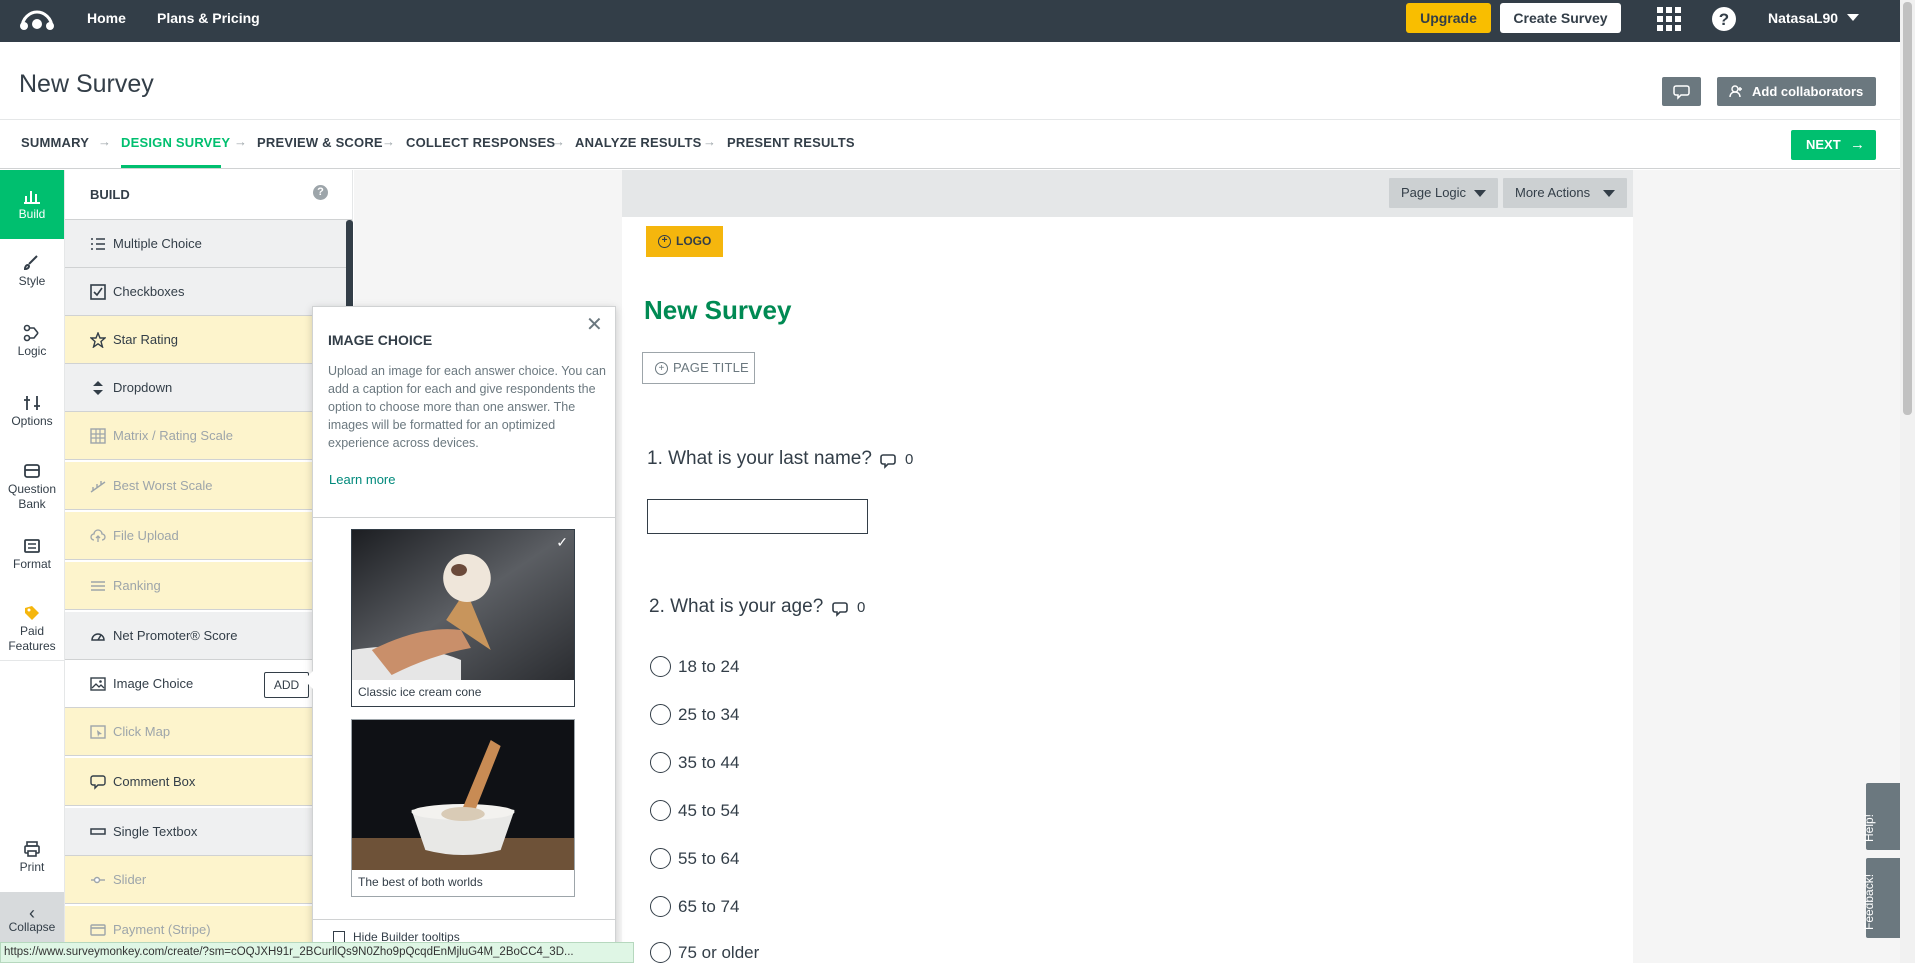 The image size is (1915, 963). I want to click on age-choice: 18 to 24, so click(694, 667).